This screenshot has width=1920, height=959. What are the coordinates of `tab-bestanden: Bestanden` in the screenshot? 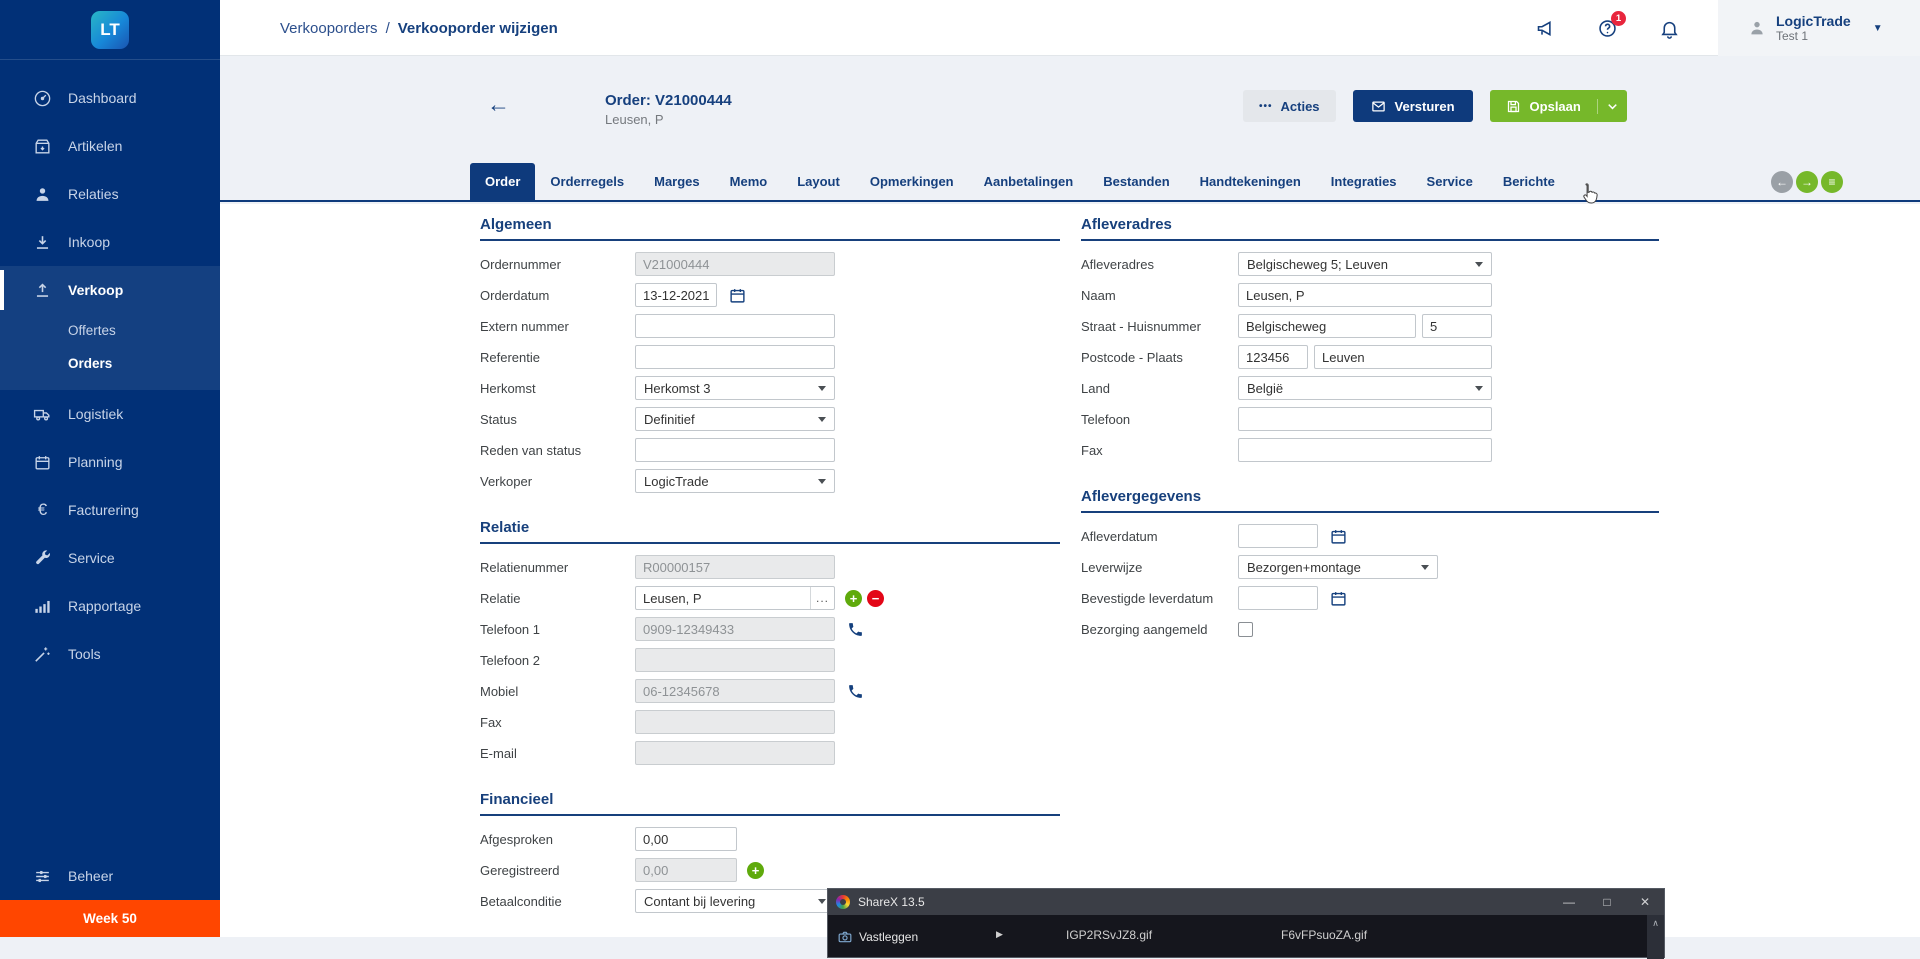 It's located at (1136, 181).